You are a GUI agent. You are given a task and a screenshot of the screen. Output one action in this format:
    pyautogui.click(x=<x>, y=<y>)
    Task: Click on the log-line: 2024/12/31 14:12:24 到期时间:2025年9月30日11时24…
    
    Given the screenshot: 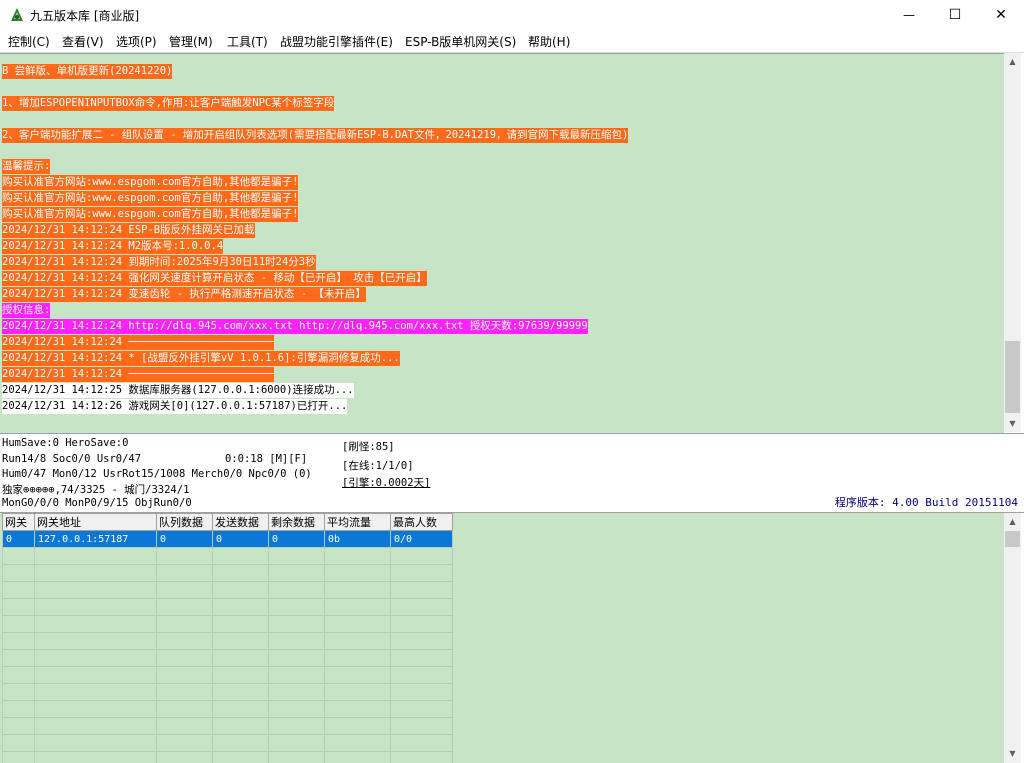 What is the action you would take?
    pyautogui.click(x=159, y=262)
    